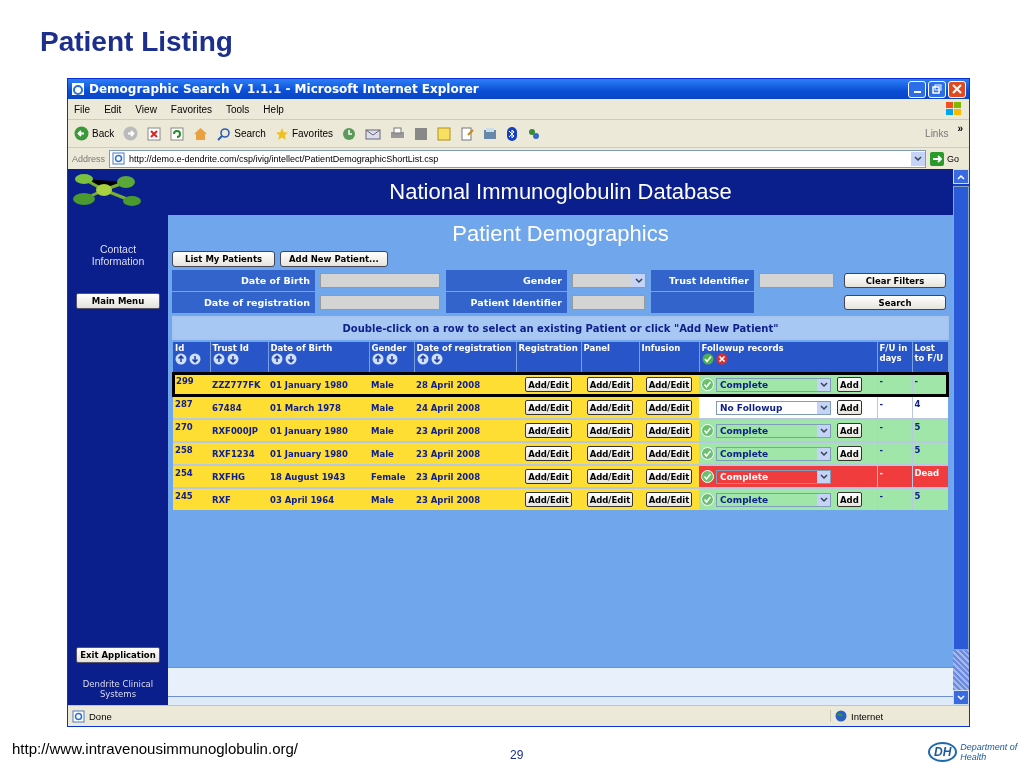 The height and width of the screenshot is (768, 1024). I want to click on main-menu-button: Main Menu, so click(118, 301).